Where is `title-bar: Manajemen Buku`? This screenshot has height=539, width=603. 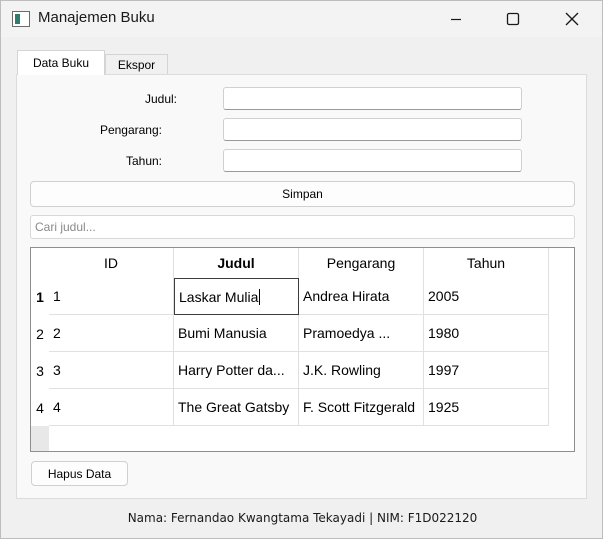 title-bar: Manajemen Buku is located at coordinates (301, 19).